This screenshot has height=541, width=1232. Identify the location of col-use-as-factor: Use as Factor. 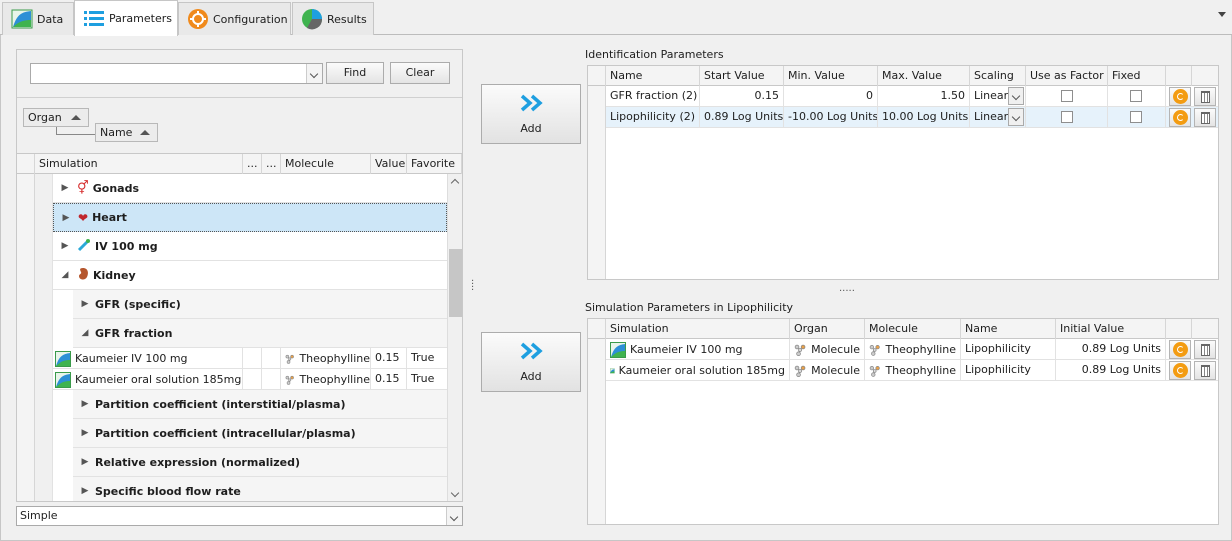
(1067, 76).